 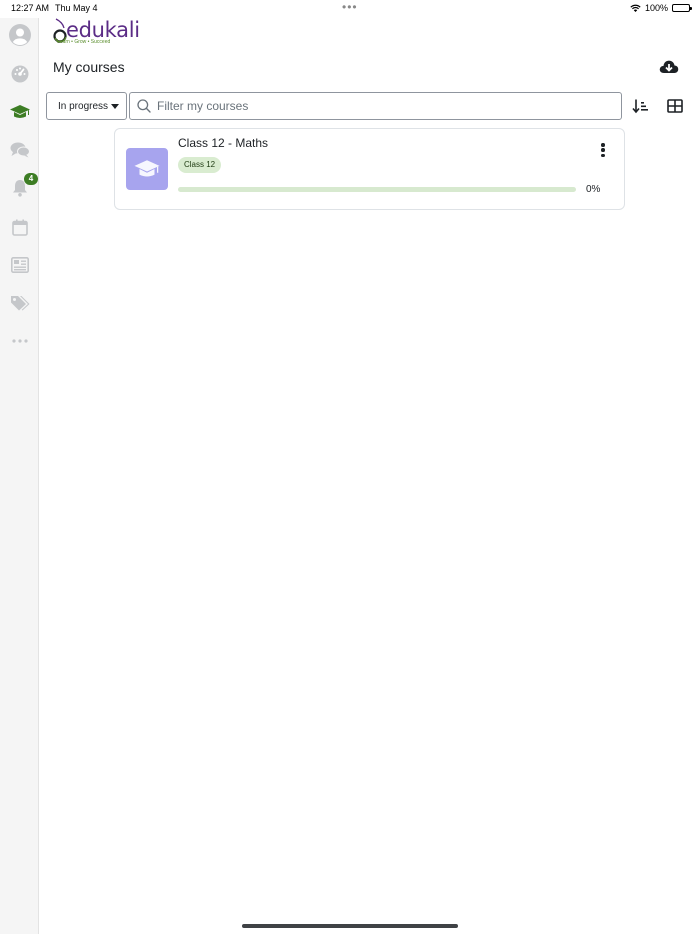 What do you see at coordinates (369, 169) in the screenshot?
I see `course-card: Class 12 - Maths Class 12 0%` at bounding box center [369, 169].